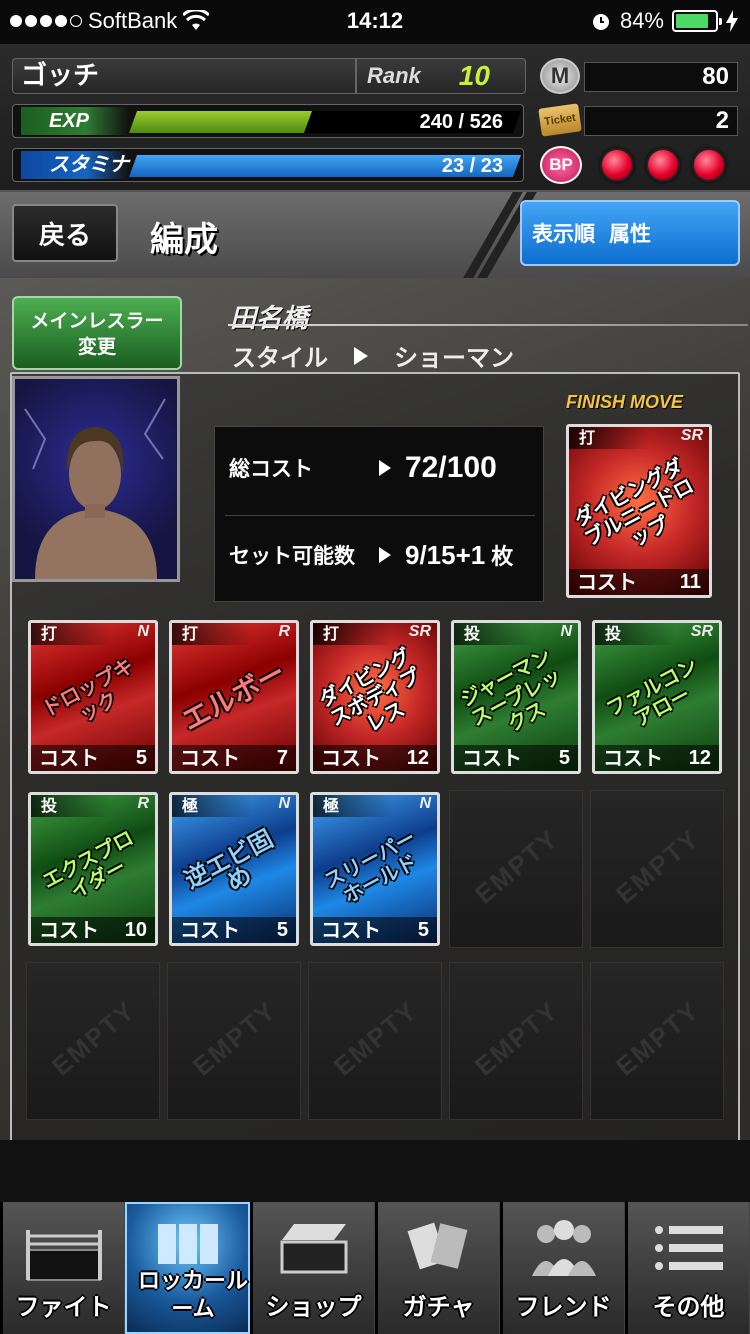 Image resolution: width=750 pixels, height=1334 pixels. I want to click on back-button: 戻る, so click(65, 233).